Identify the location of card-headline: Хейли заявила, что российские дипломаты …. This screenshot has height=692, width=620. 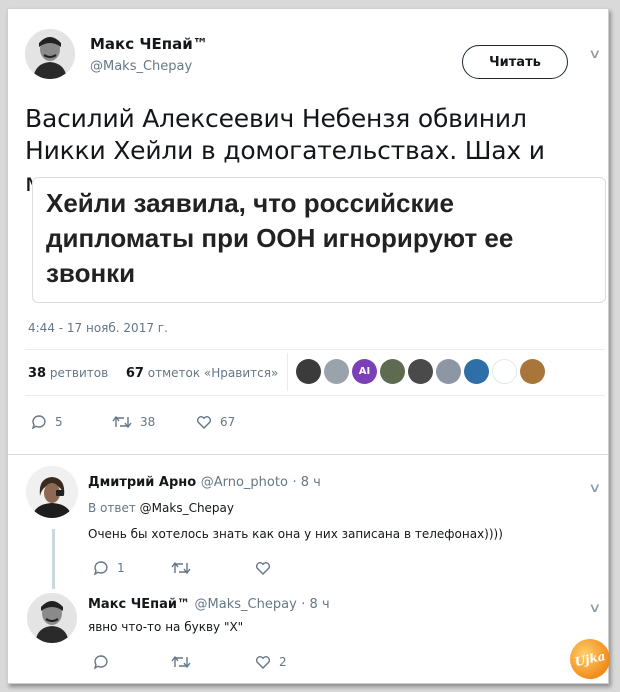
(280, 238).